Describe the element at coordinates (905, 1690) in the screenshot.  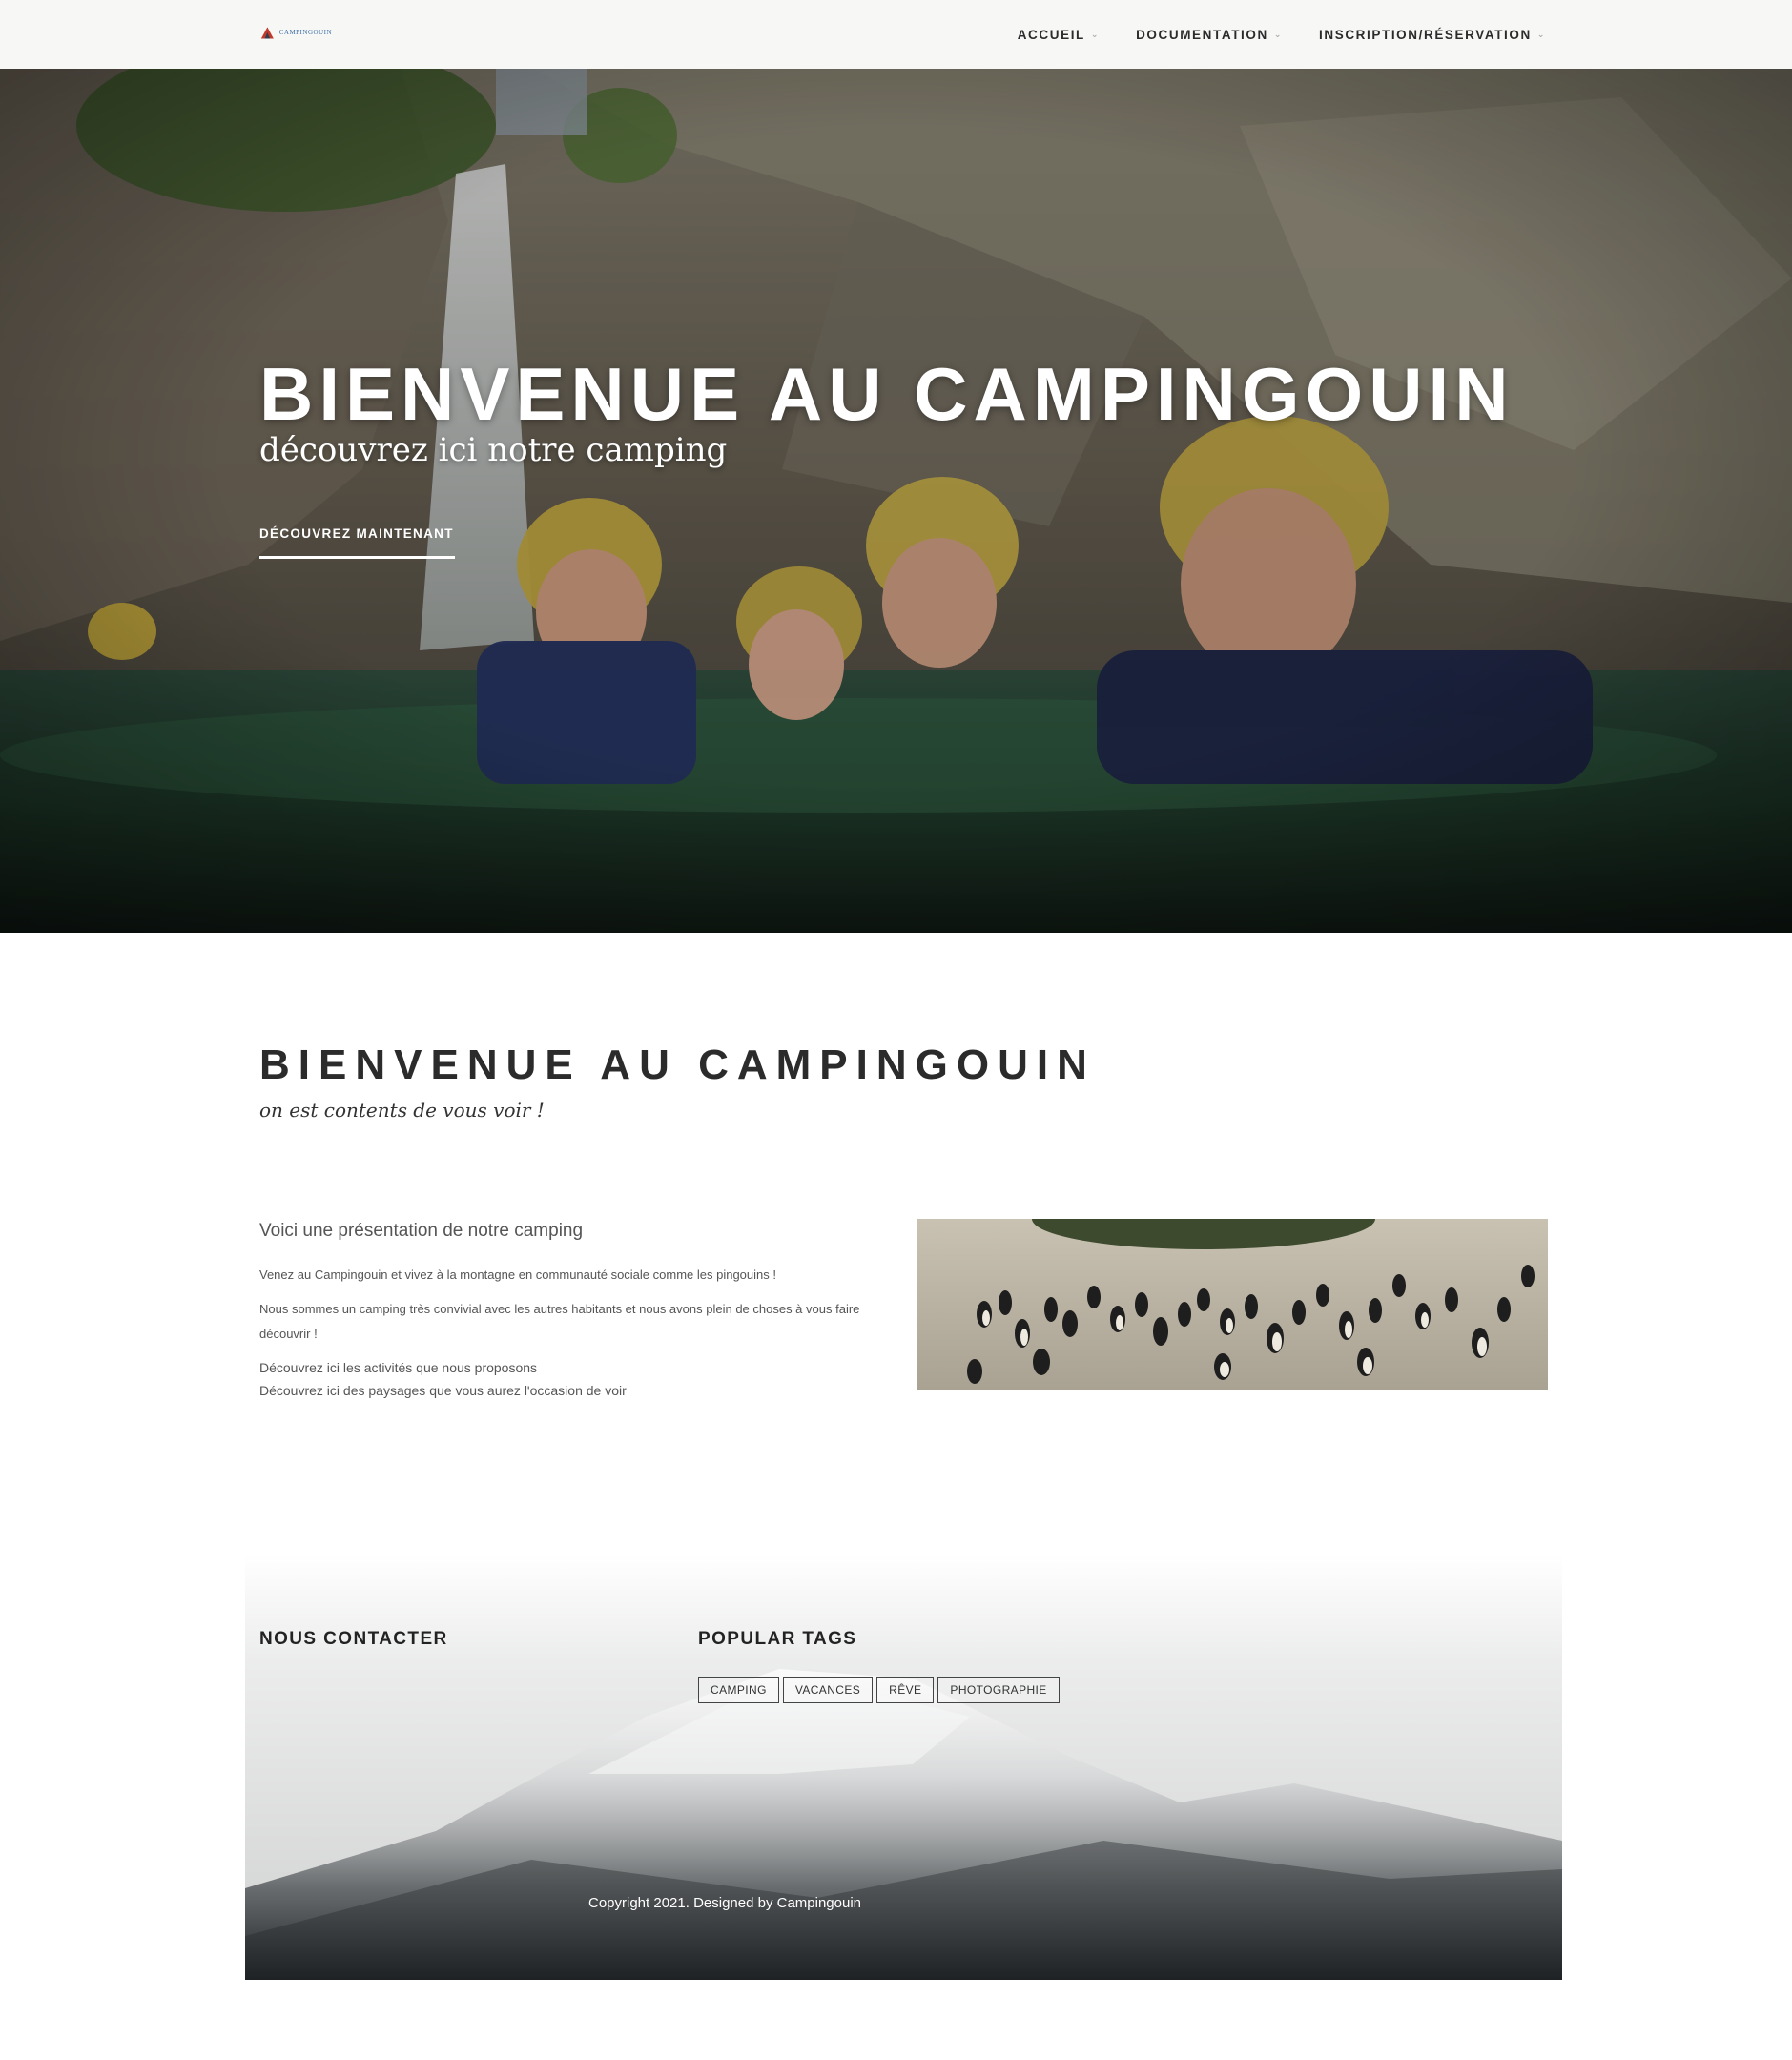
I see `tag-reve: RÊVE` at that location.